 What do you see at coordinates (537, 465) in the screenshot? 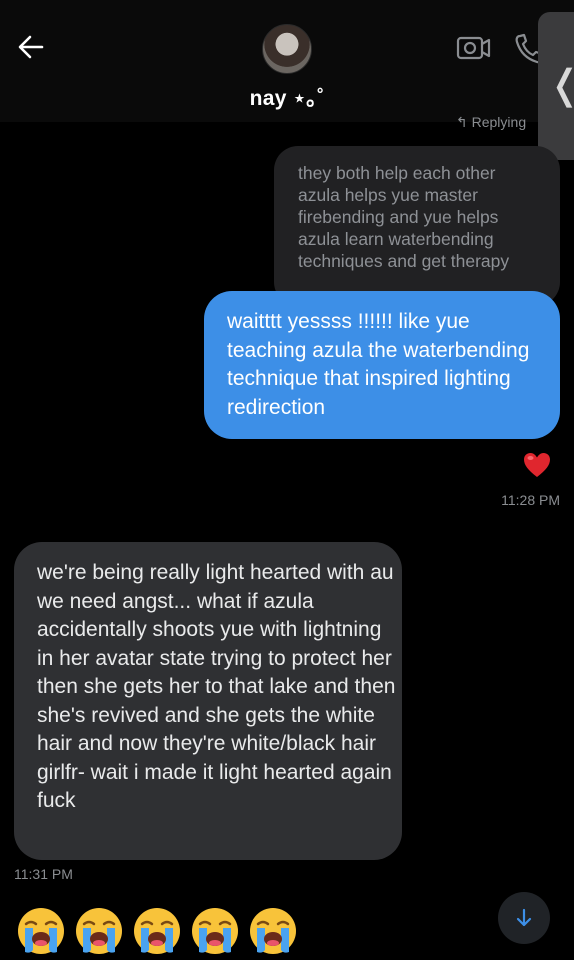
I see `heart-reaction-icon` at bounding box center [537, 465].